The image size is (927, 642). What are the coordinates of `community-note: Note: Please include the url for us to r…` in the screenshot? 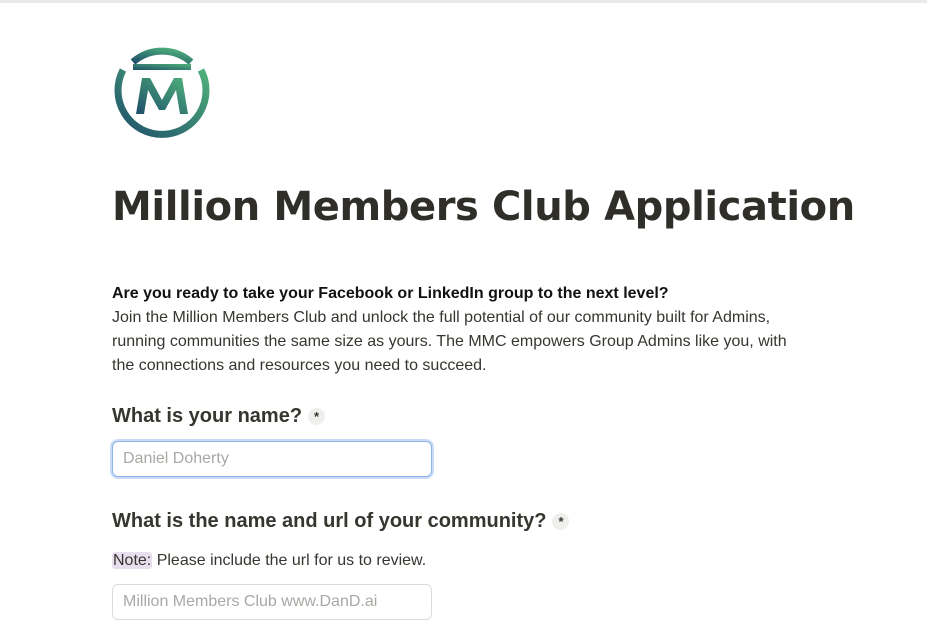 It's located at (269, 561).